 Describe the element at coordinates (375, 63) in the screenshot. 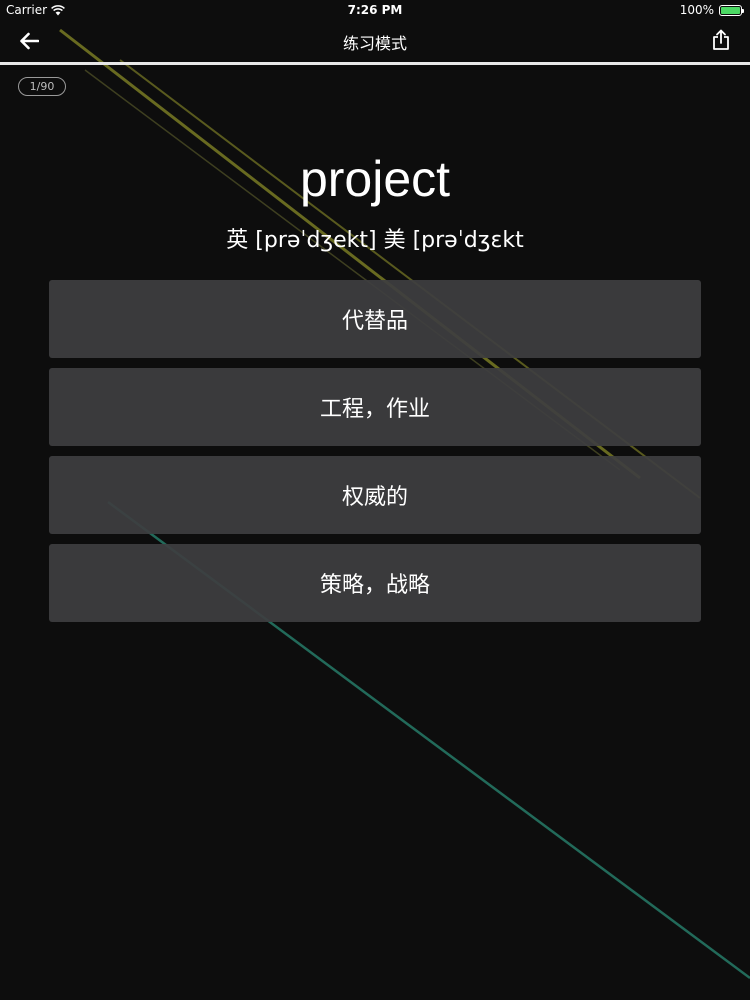

I see `nav-divider` at that location.